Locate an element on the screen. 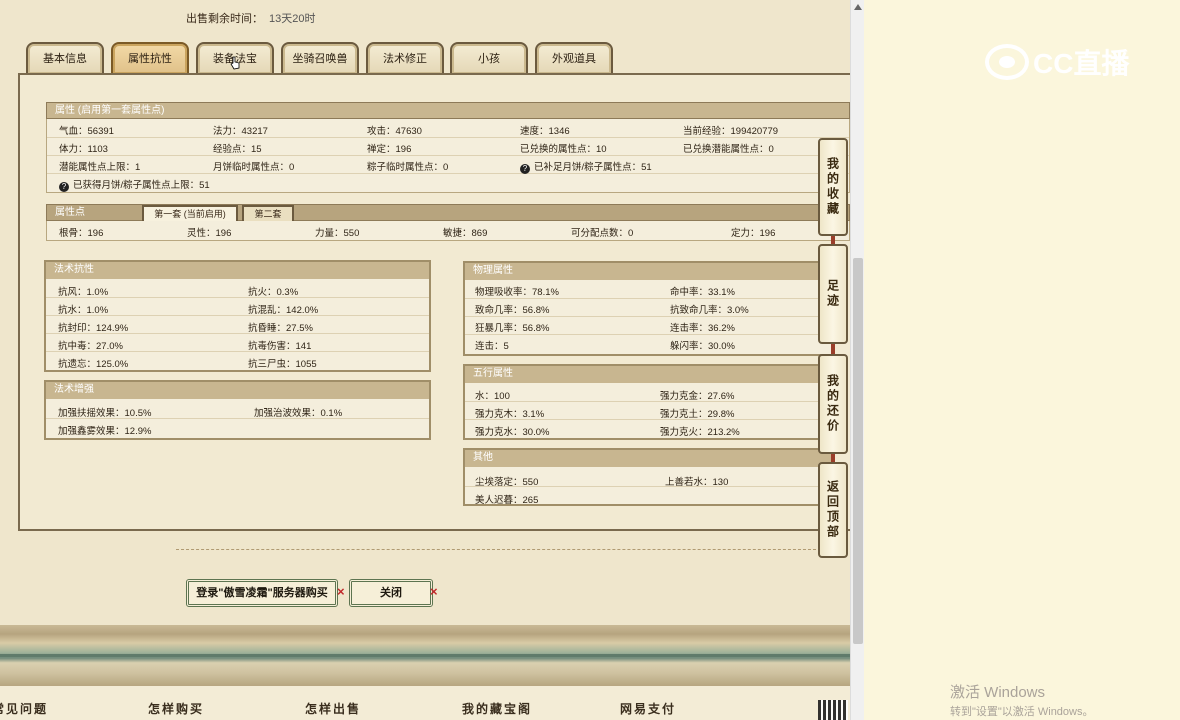 Image resolution: width=1180 pixels, height=720 pixels. side-bargain-button: 我的还价 is located at coordinates (833, 404).